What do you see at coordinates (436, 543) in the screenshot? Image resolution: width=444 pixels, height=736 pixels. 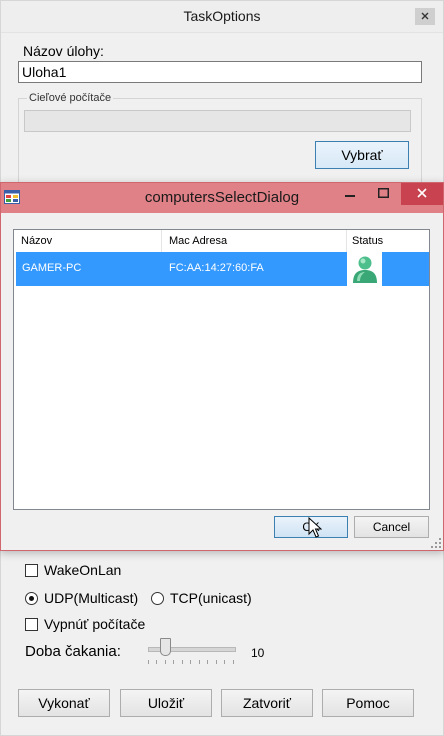 I see `resize-grip-icon` at bounding box center [436, 543].